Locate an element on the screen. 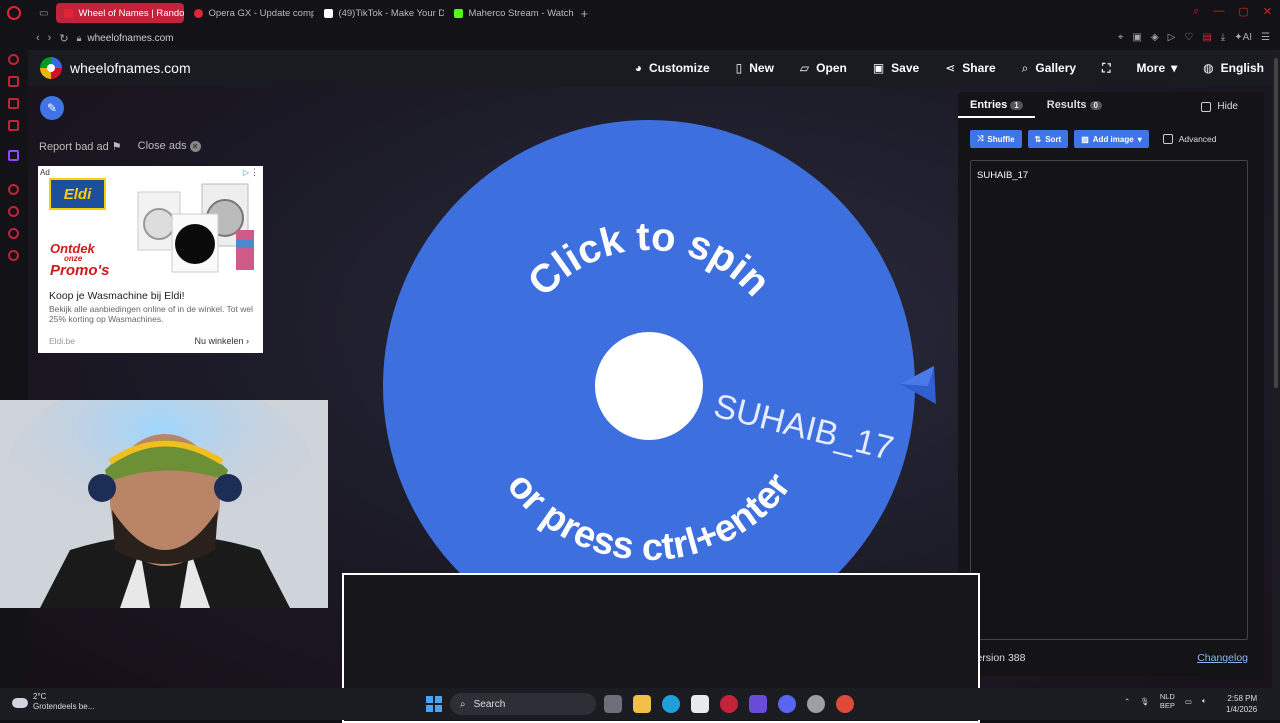  gx-control-icon is located at coordinates (13, 59).